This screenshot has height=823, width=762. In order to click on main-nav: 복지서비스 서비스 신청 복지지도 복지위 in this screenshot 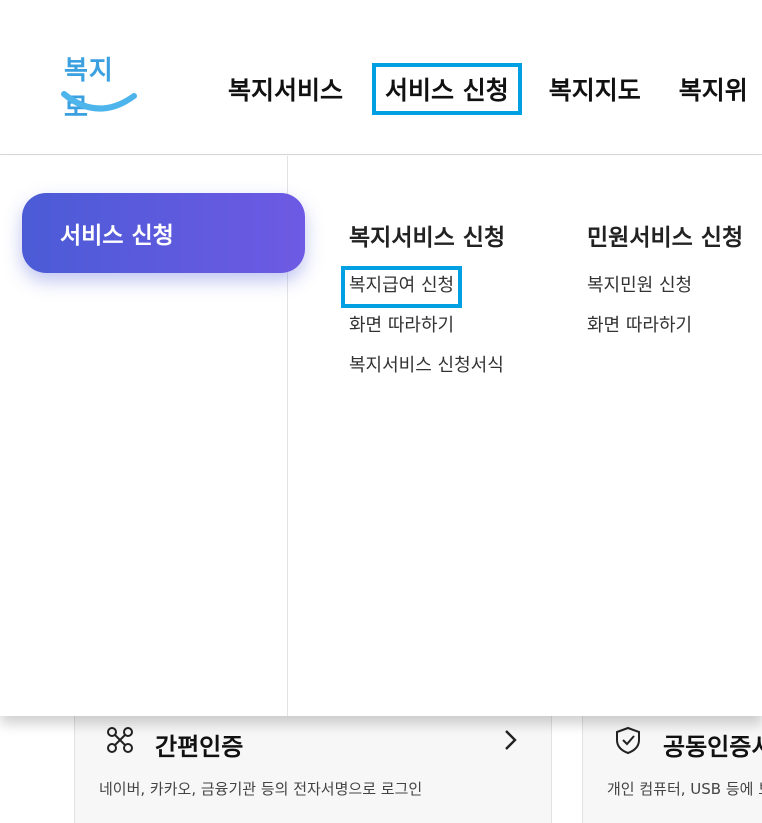, I will do `click(492, 89)`.